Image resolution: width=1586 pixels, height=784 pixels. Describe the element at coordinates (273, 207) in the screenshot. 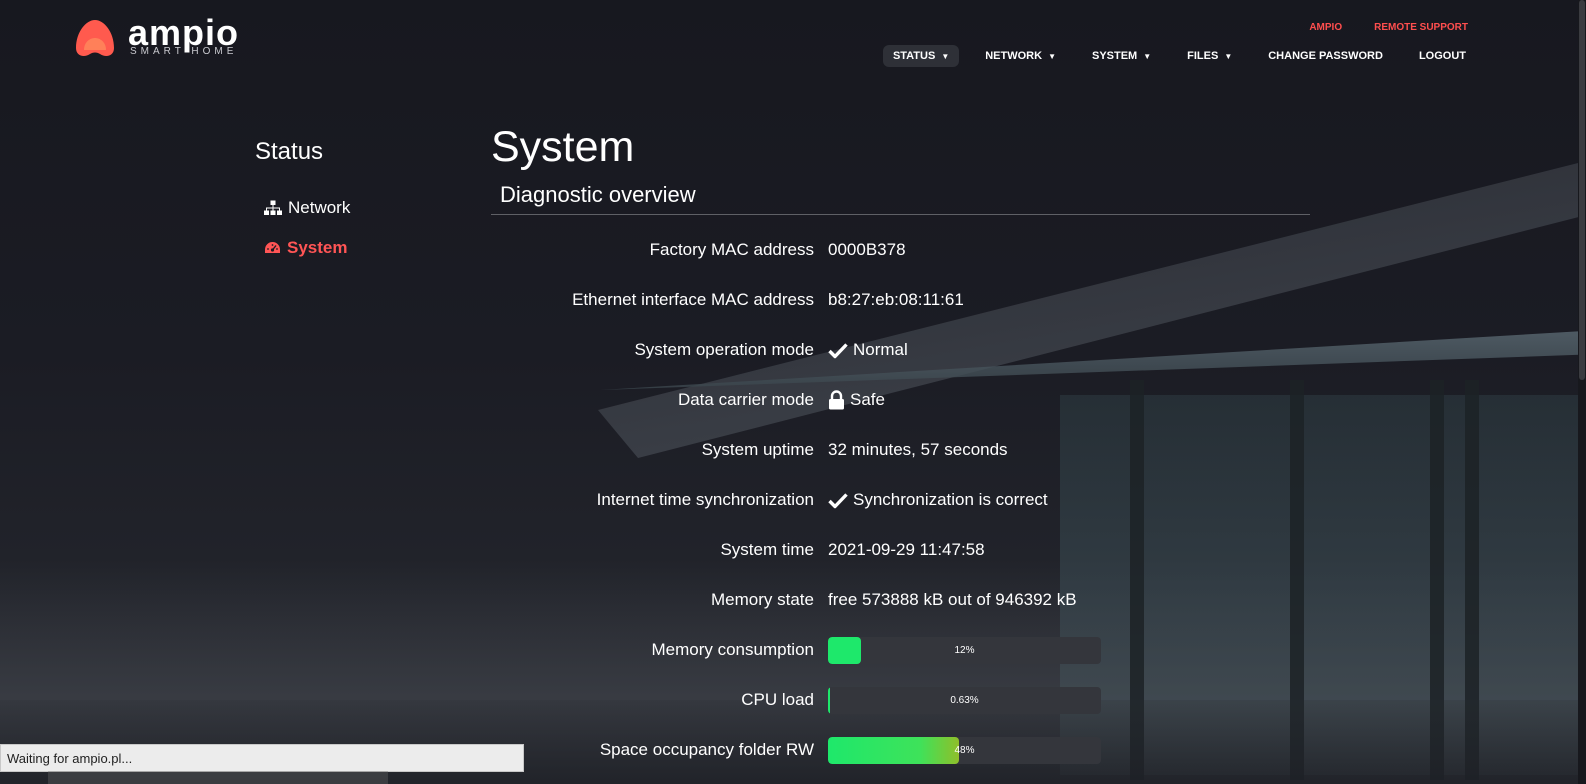

I see `sitemap-icon` at that location.